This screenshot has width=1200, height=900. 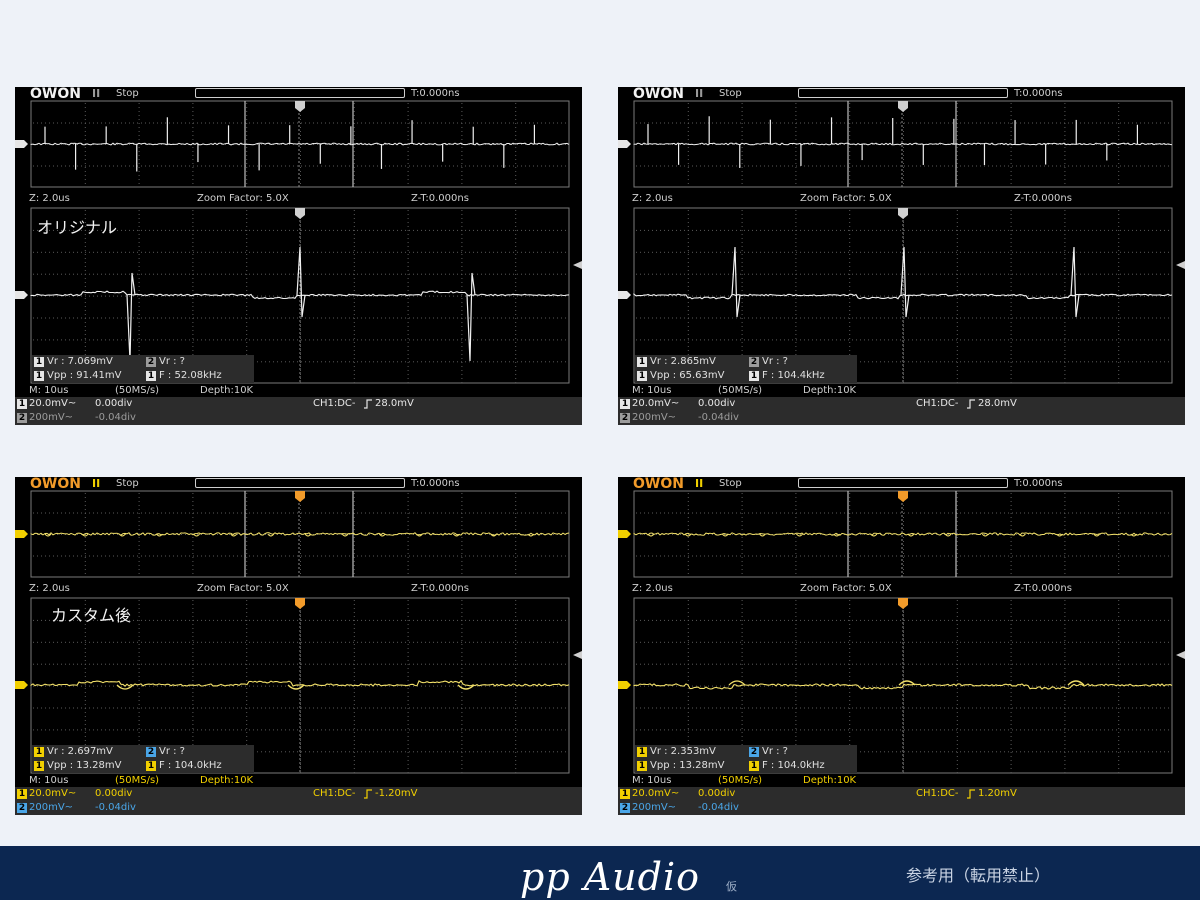 What do you see at coordinates (746, 369) in the screenshot?
I see `measurement-panel: 1 Vr : 2.865mV 2 Vr : ? 1 Vpp : 65.63mV 1 F` at bounding box center [746, 369].